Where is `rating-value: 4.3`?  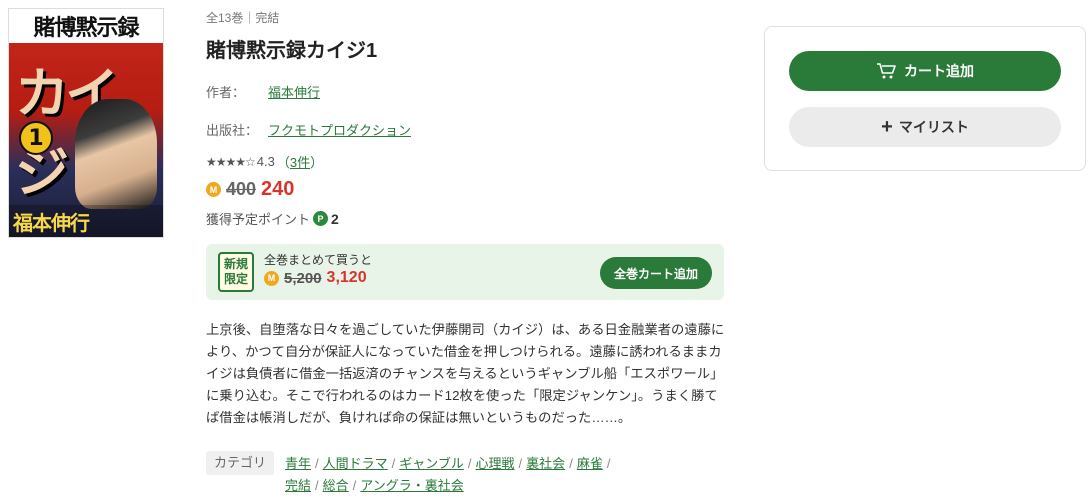
rating-value: 4.3 is located at coordinates (265, 161).